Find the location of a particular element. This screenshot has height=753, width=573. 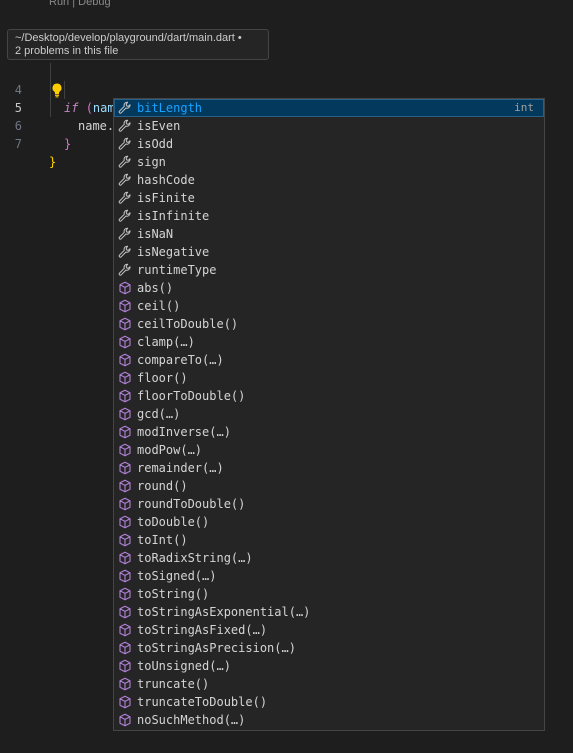

suggestion-label: isNegative is located at coordinates (173, 252).